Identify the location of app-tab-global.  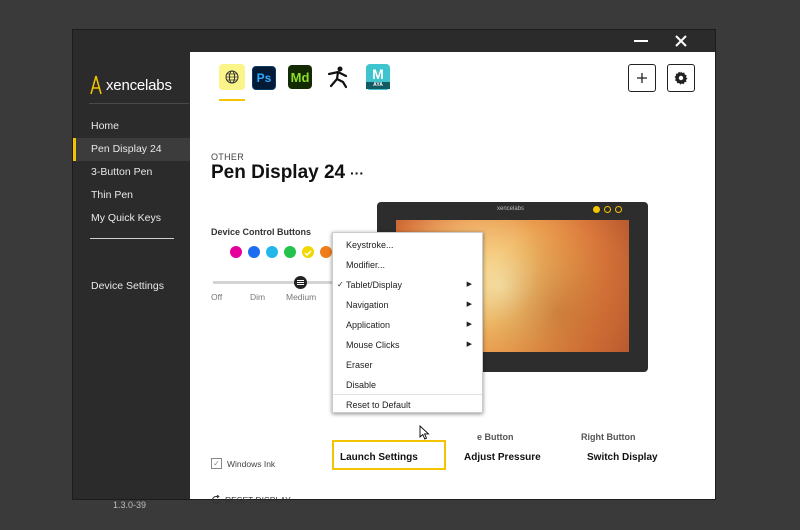
(232, 77).